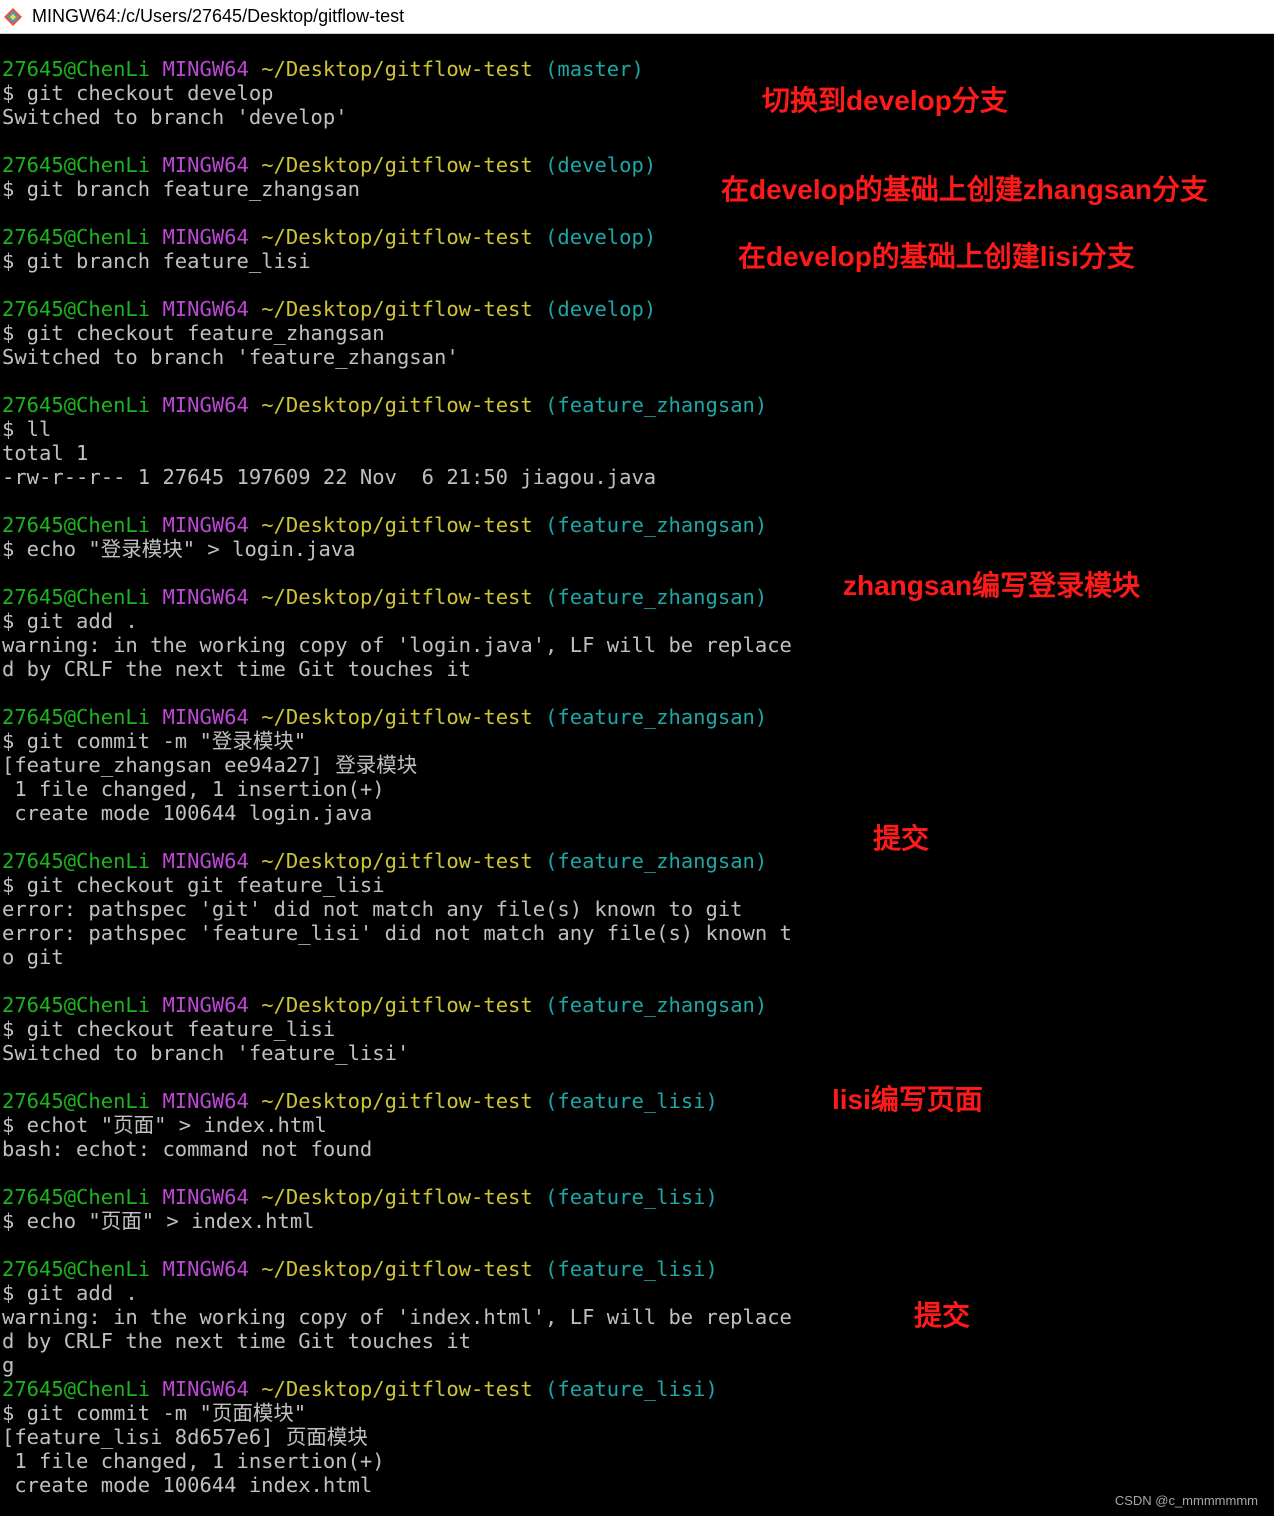 This screenshot has height=1516, width=1274. Describe the element at coordinates (942, 1315) in the screenshot. I see `annotation-commit-2: 提交` at that location.